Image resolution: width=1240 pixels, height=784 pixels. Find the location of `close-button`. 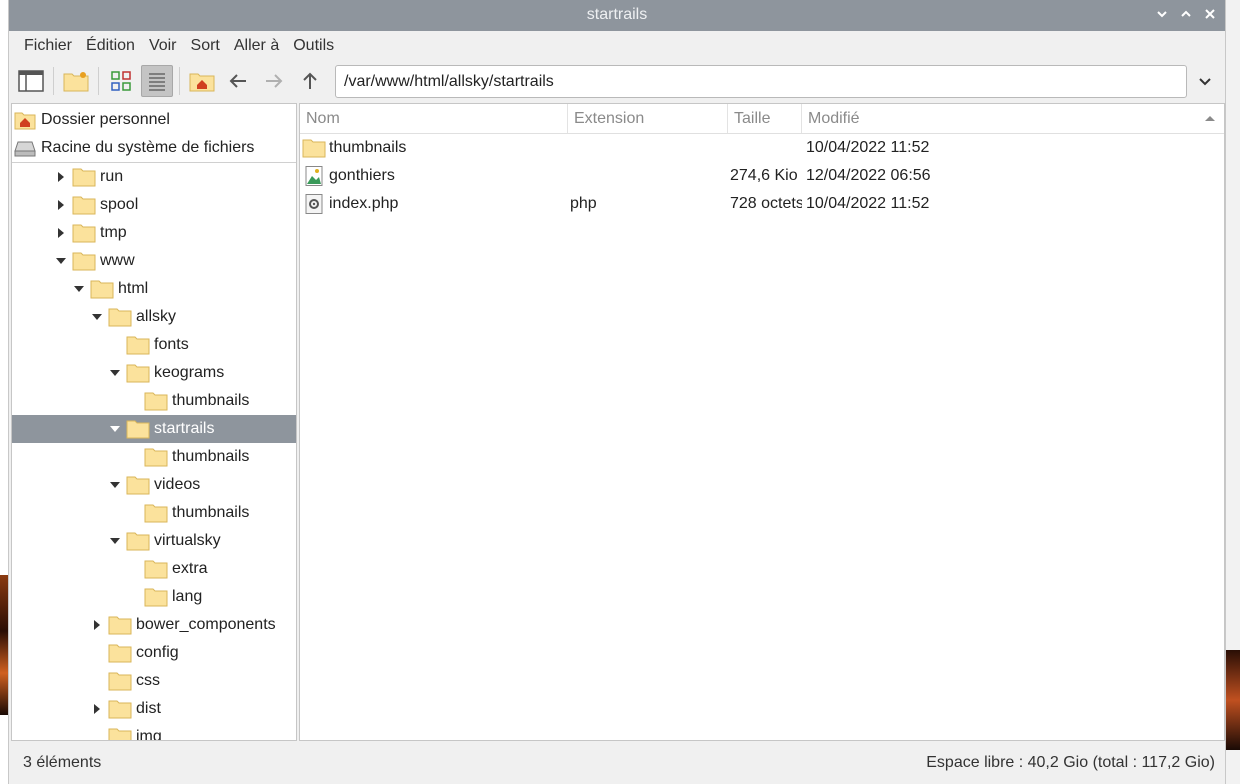

close-button is located at coordinates (1210, 15).